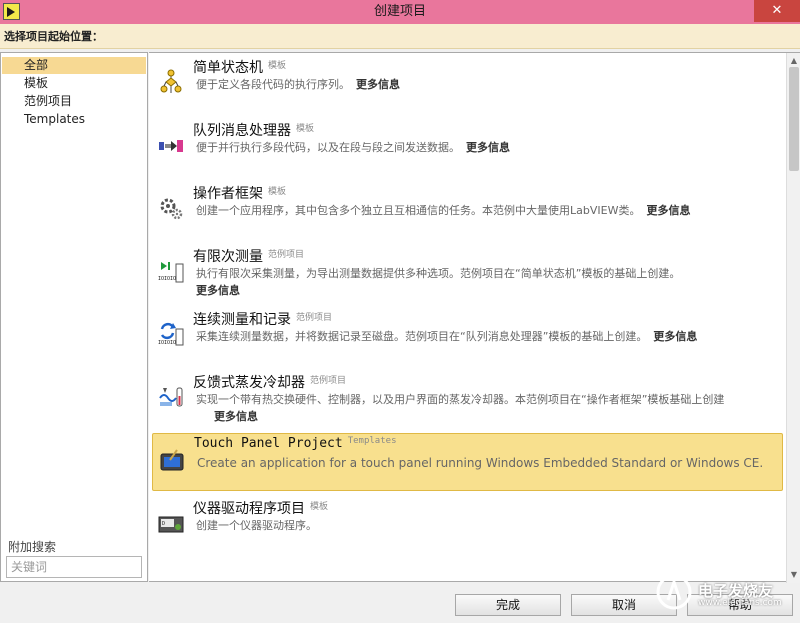 Image resolution: width=800 pixels, height=623 pixels. I want to click on project-title: 有限次测量, so click(228, 257).